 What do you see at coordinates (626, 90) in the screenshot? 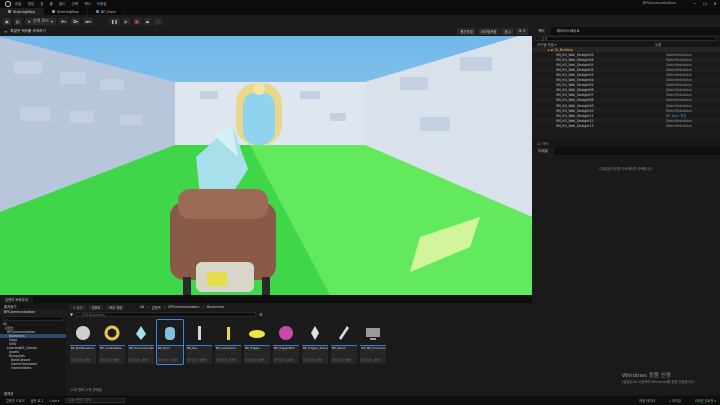
I see `outliner-row: SM_KG_Wall_Straight06 StaticMeshActor` at bounding box center [626, 90].